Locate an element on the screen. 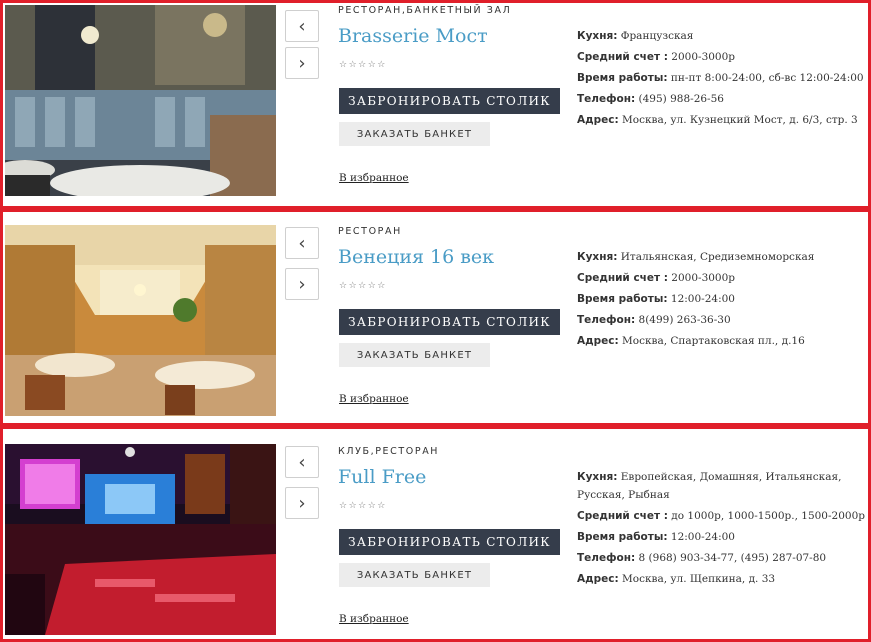 The image size is (871, 642). listing-type: РЕСТОРАН,БАНКЕТНЫЙ ЗАЛ is located at coordinates (425, 10).